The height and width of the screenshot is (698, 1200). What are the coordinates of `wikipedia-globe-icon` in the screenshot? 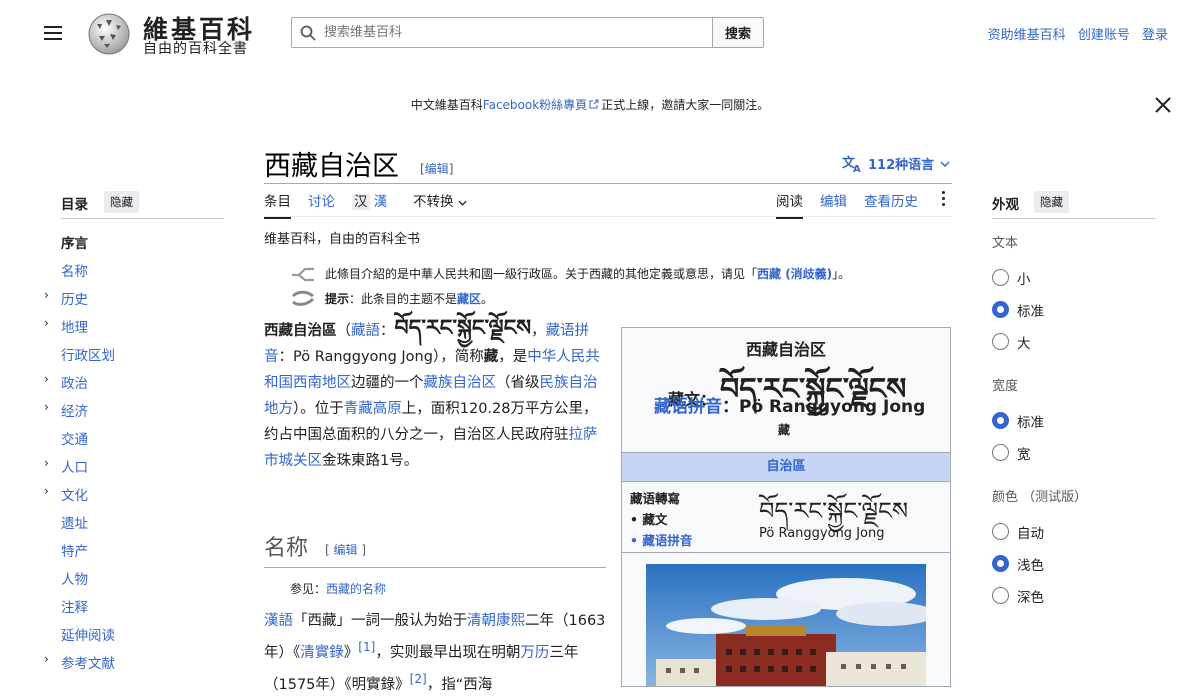 It's located at (109, 33).